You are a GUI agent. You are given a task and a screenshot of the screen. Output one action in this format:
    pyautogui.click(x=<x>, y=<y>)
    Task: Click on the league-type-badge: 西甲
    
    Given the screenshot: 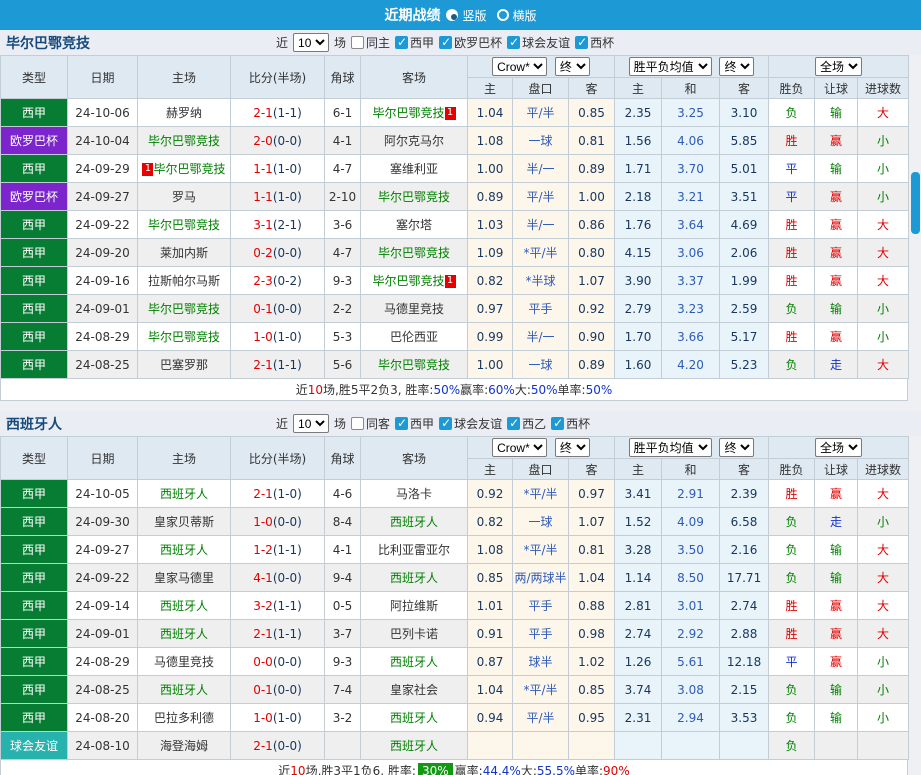 What is the action you would take?
    pyautogui.click(x=34, y=308)
    